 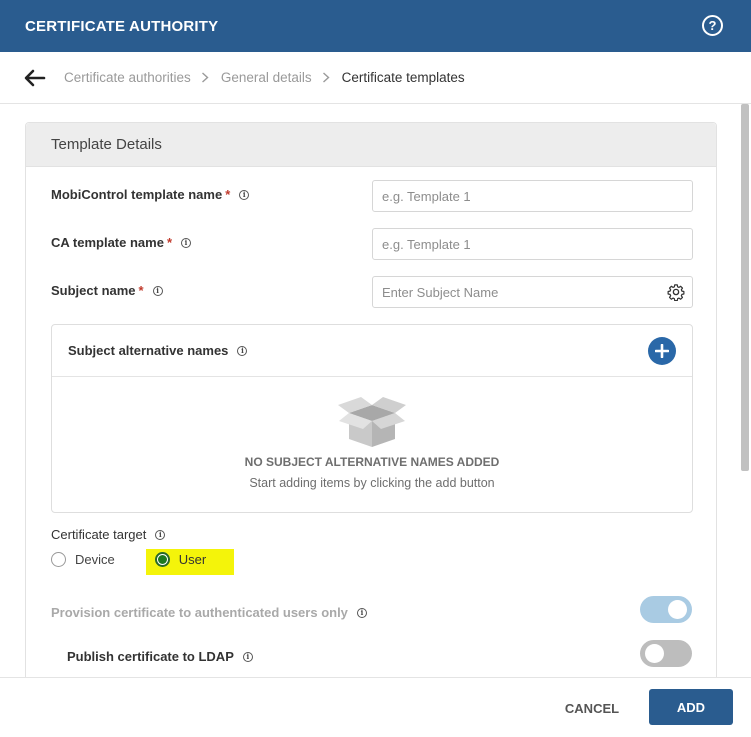 What do you see at coordinates (691, 707) in the screenshot?
I see `add-button: ADD` at bounding box center [691, 707].